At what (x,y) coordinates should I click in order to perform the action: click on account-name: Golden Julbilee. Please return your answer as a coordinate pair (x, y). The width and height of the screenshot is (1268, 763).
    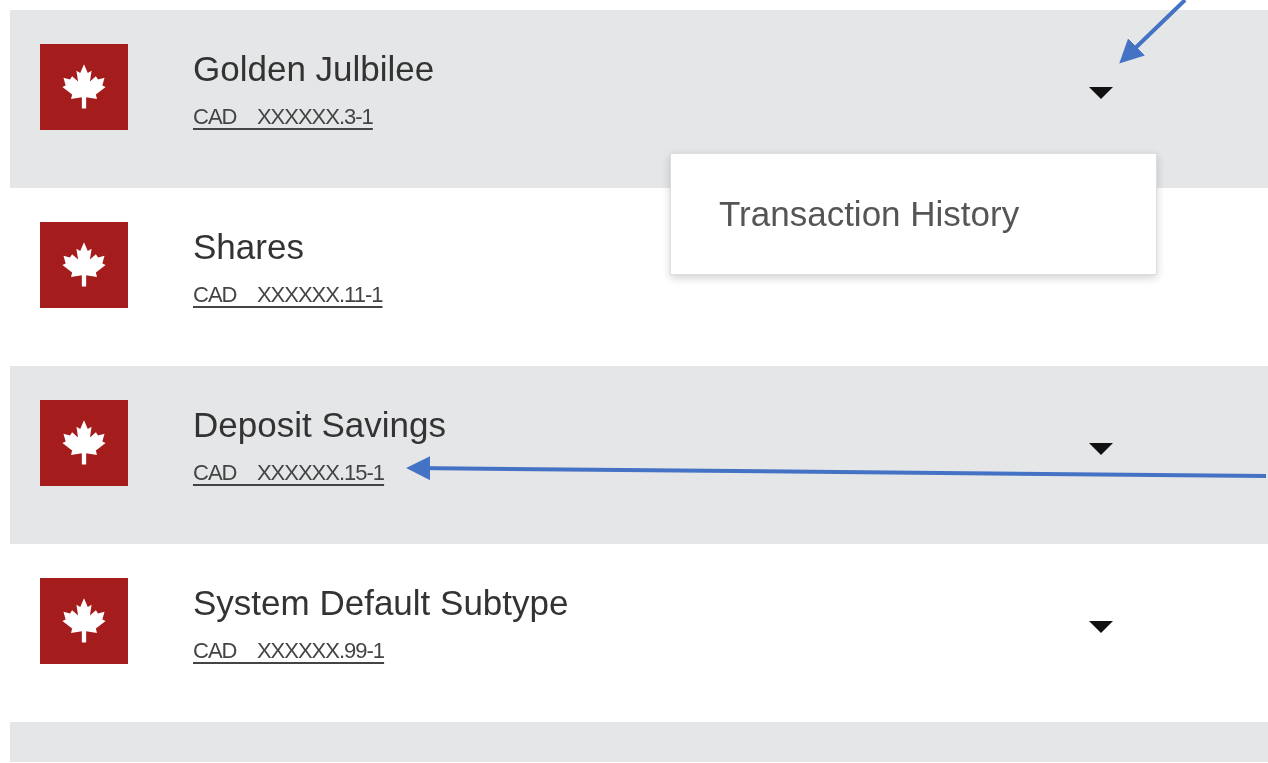
    Looking at the image, I should click on (314, 69).